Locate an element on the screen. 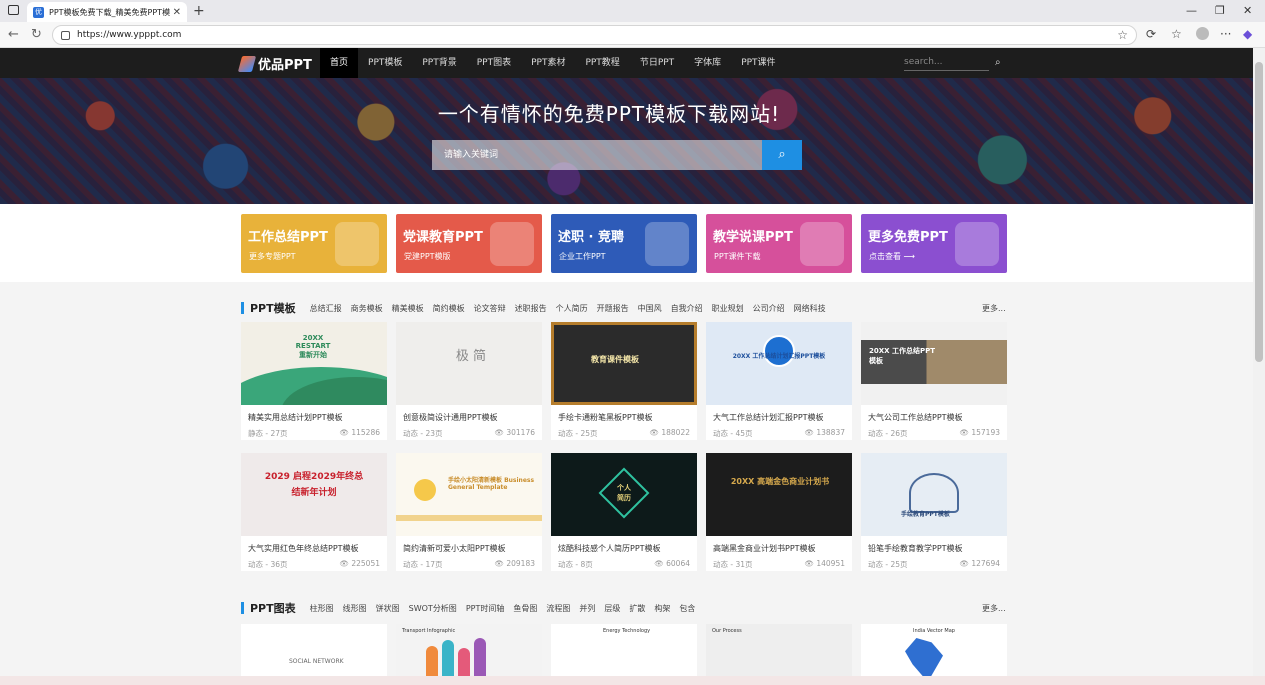 The image size is (1265, 685). profile-avatar is located at coordinates (1202, 33).